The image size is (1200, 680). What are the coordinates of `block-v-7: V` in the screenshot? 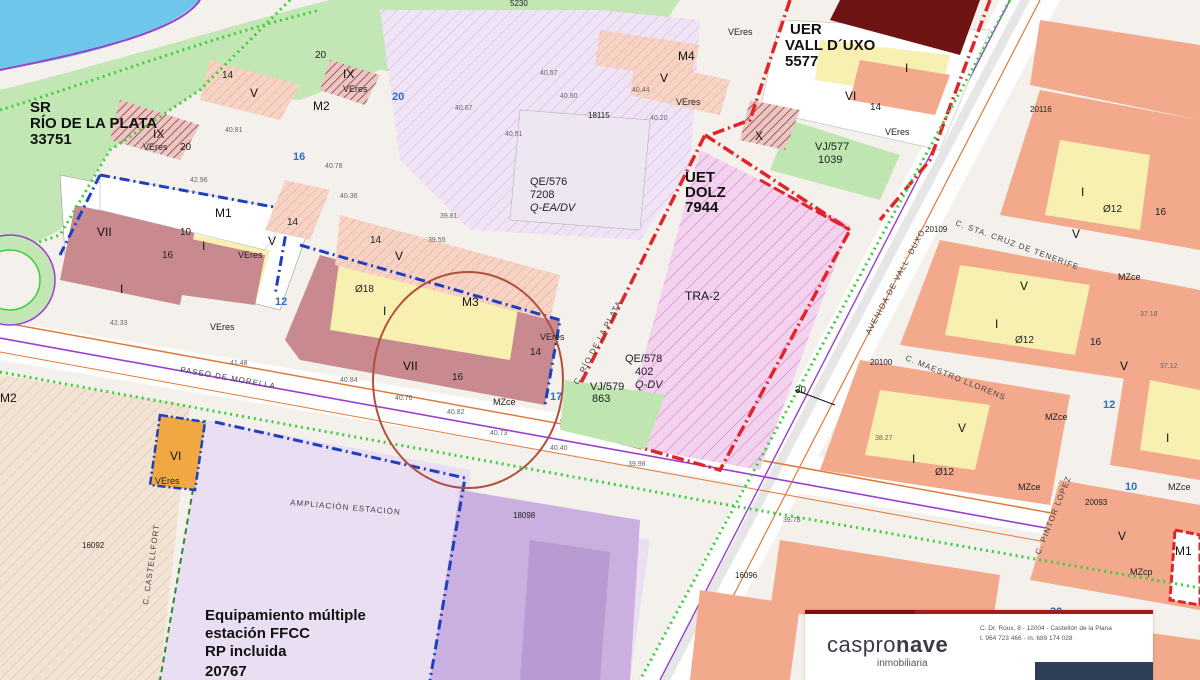 It's located at (962, 428).